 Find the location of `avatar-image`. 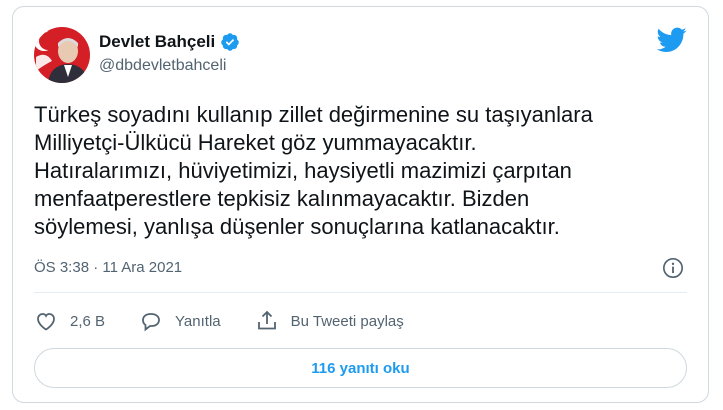

avatar-image is located at coordinates (62, 55).